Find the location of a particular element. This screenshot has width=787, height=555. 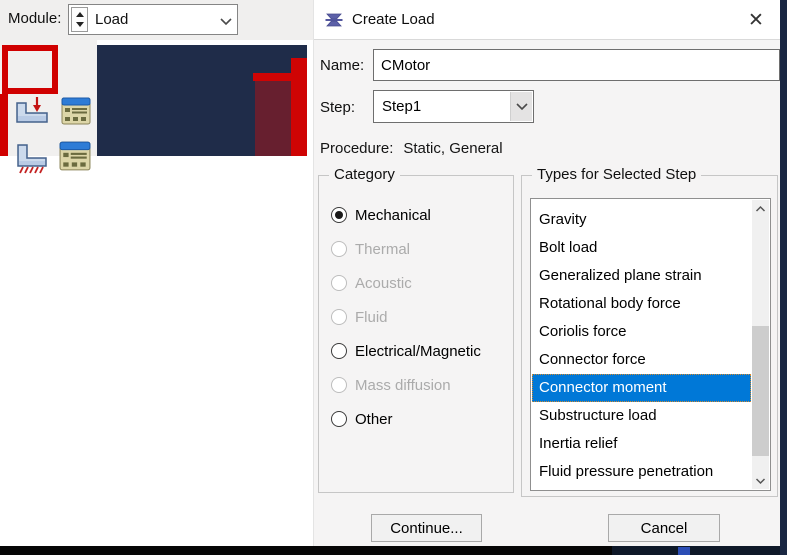

list-item: Inertia relief is located at coordinates (641, 444).